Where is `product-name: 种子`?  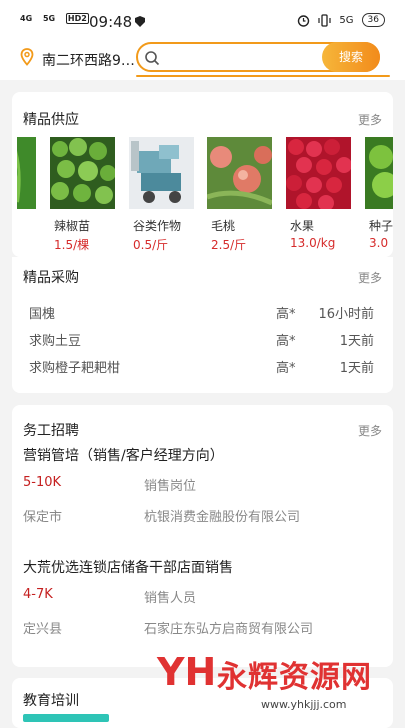 product-name: 种子 is located at coordinates (381, 226).